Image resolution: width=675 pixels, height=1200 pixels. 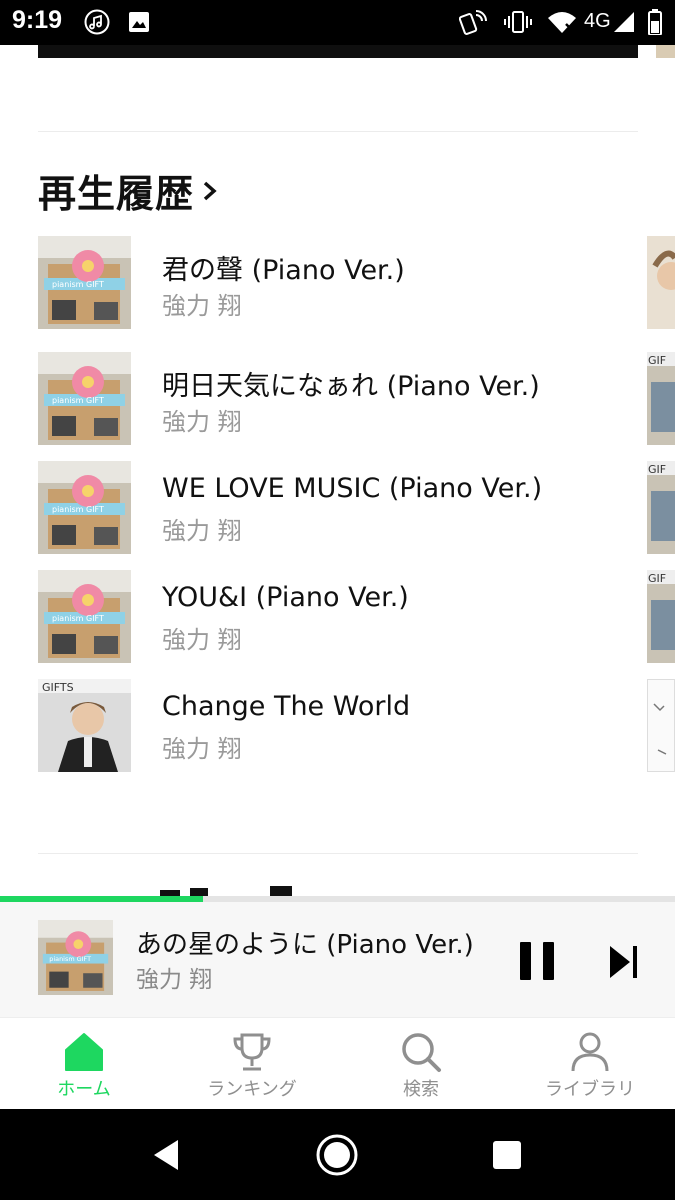 What do you see at coordinates (421, 1089) in the screenshot?
I see `nav-search-label: 検索` at bounding box center [421, 1089].